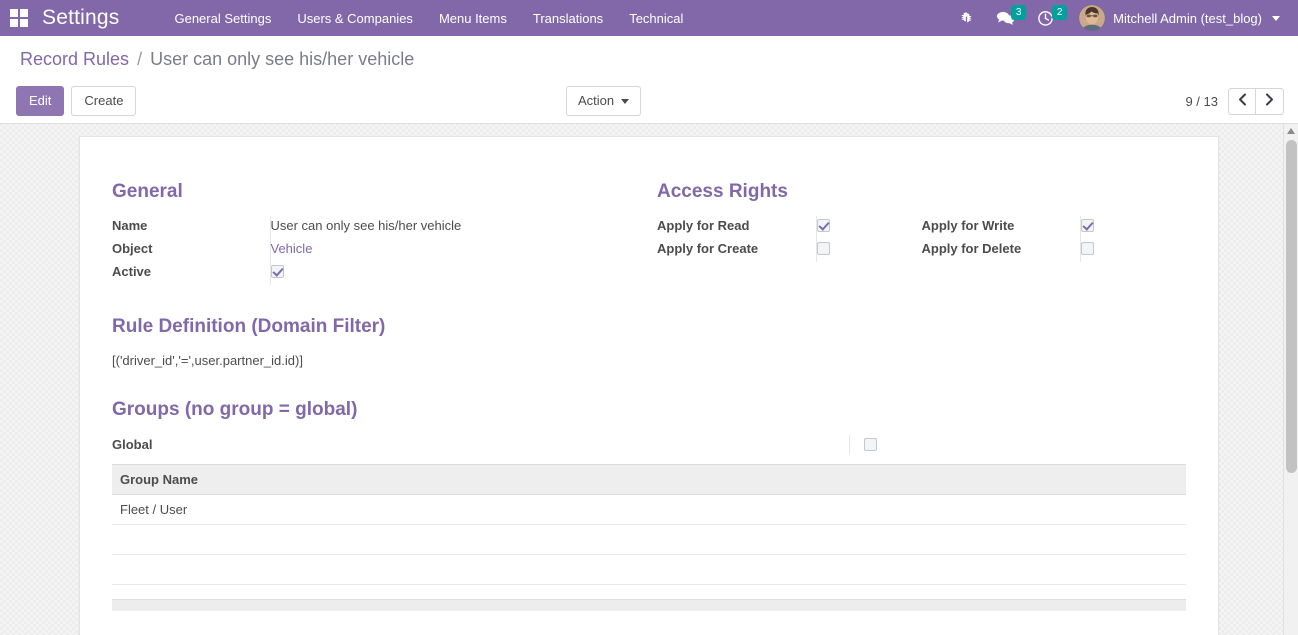  What do you see at coordinates (445, 228) in the screenshot?
I see `name-field-value: User can only see his/her vehicle` at bounding box center [445, 228].